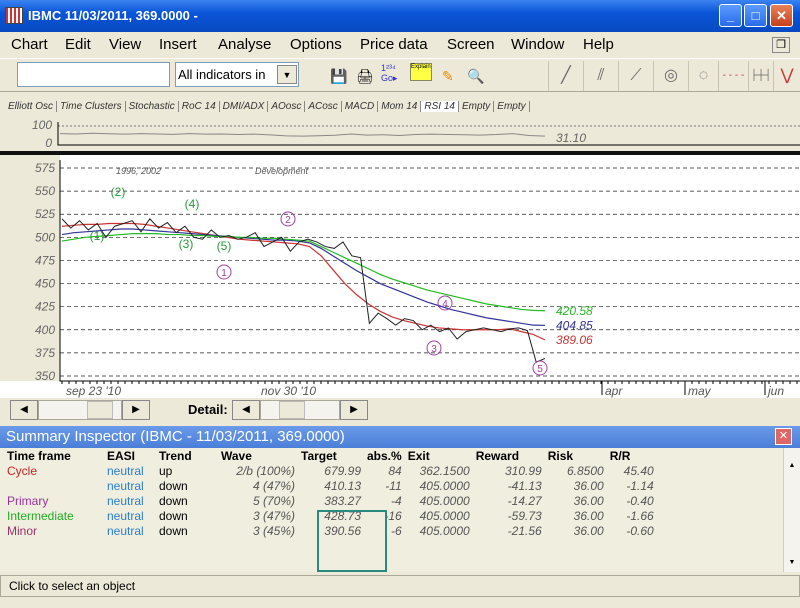 The image size is (800, 608). I want to click on tab-elliott-osc: Elliott Osc, so click(31, 106).